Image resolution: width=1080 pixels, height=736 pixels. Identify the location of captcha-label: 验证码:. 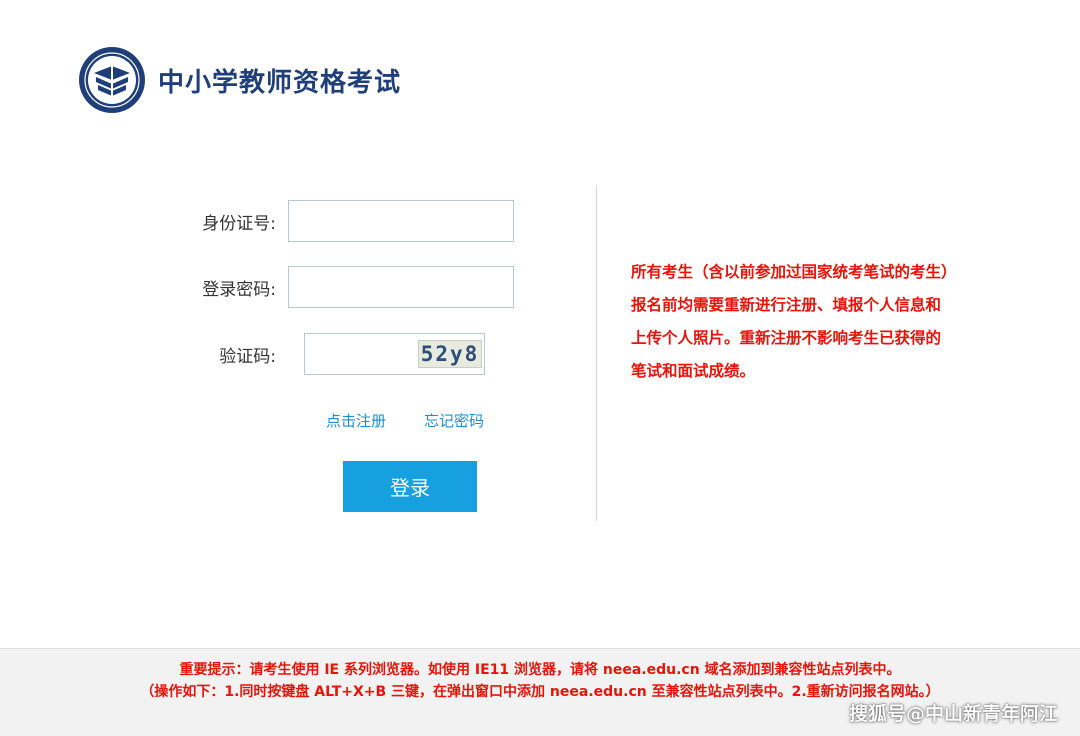
(247, 356).